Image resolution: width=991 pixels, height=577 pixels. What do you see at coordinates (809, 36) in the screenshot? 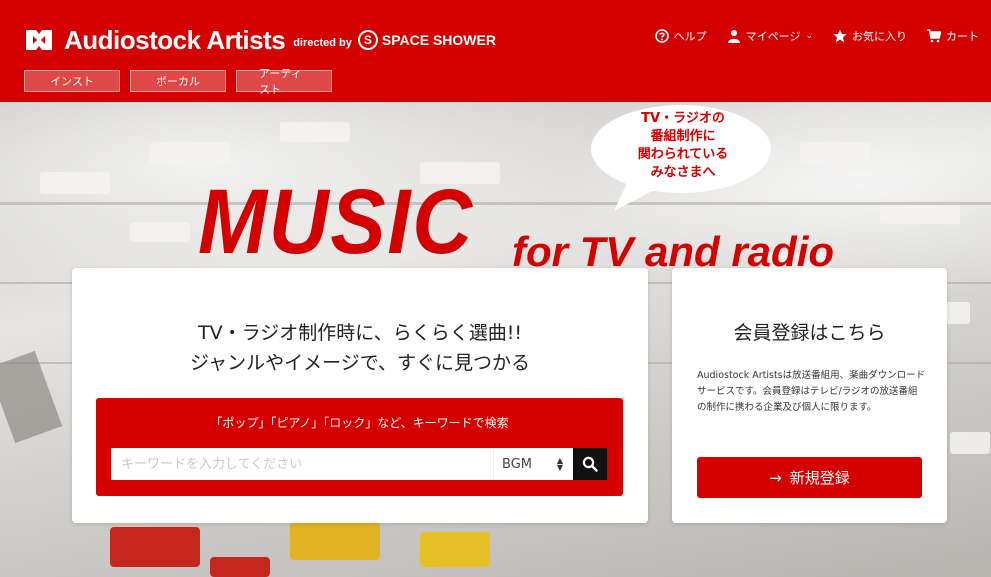
I see `chevron-down-icon: ⌄` at bounding box center [809, 36].